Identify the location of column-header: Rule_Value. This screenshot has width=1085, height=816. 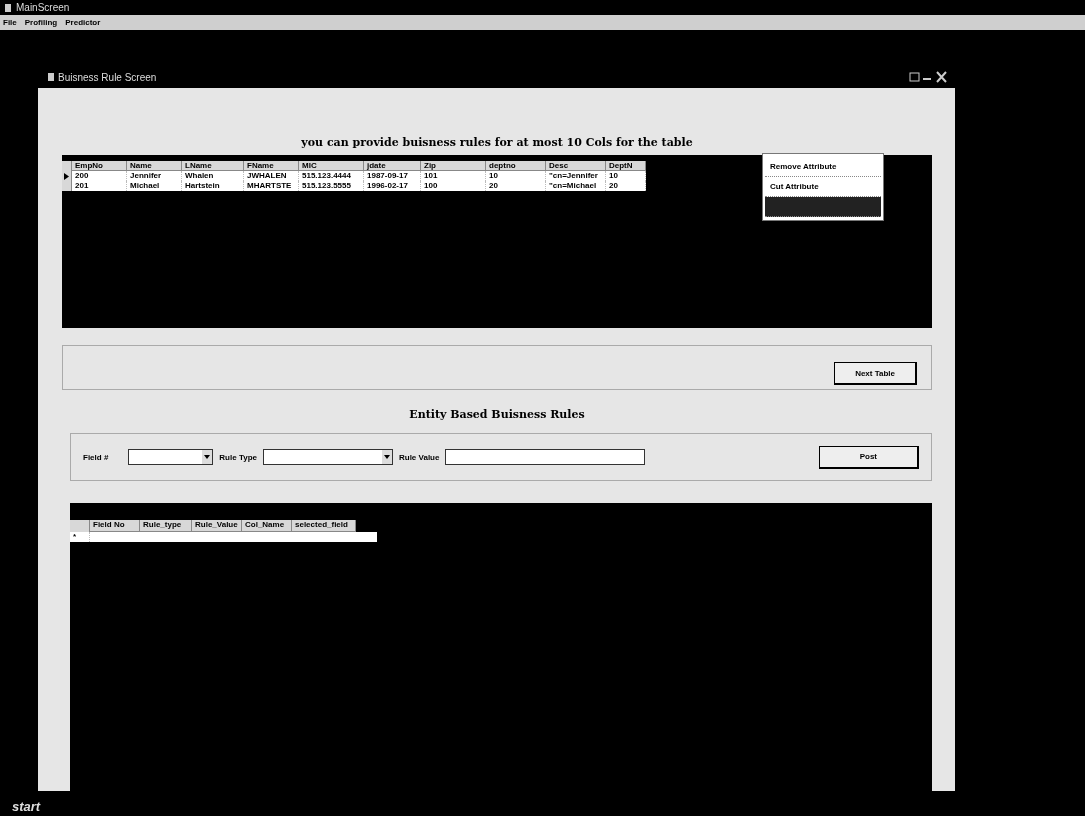
(217, 526).